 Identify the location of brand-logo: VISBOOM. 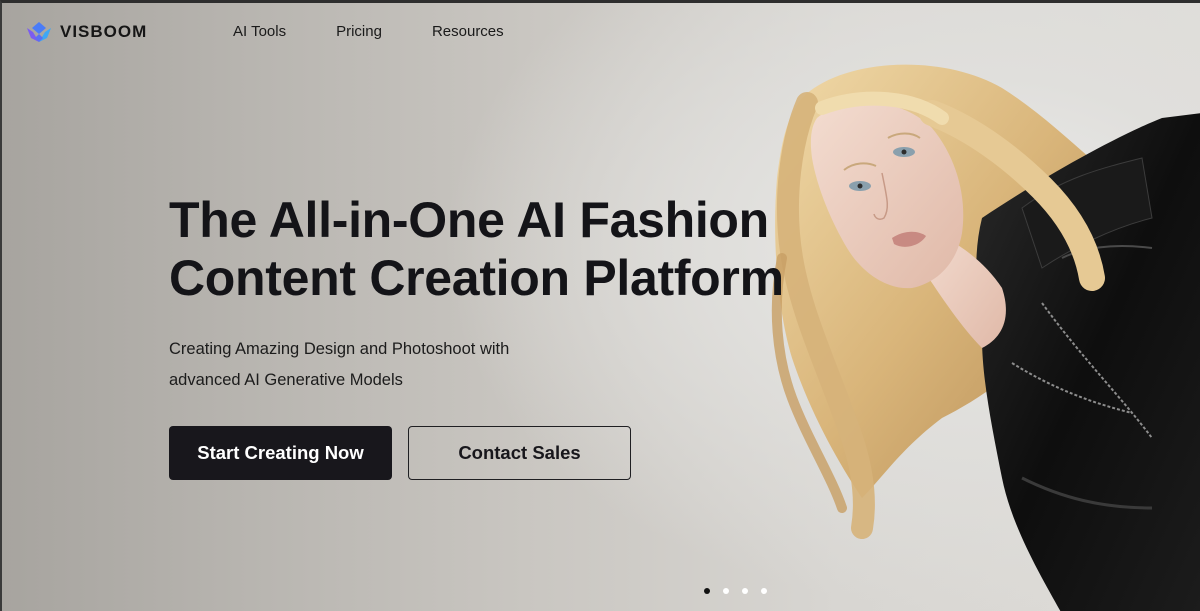
(85, 32).